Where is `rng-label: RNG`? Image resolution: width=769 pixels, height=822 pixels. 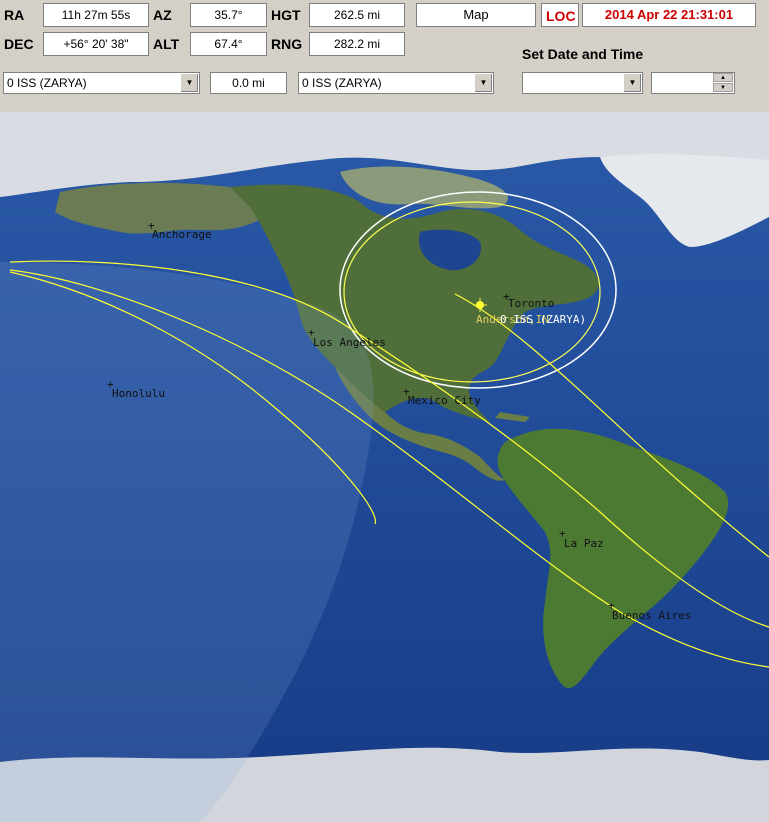 rng-label: RNG is located at coordinates (287, 44).